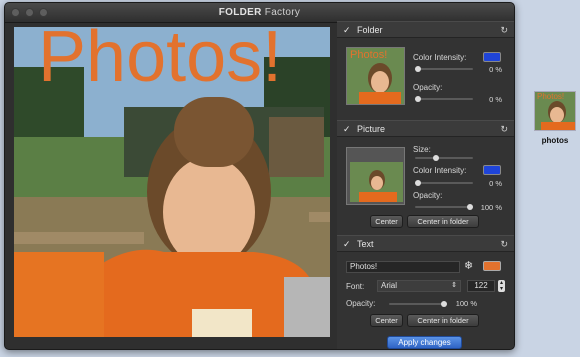 This screenshot has height=357, width=580. Describe the element at coordinates (347, 243) in the screenshot. I see `text-checkbox: ✓` at that location.